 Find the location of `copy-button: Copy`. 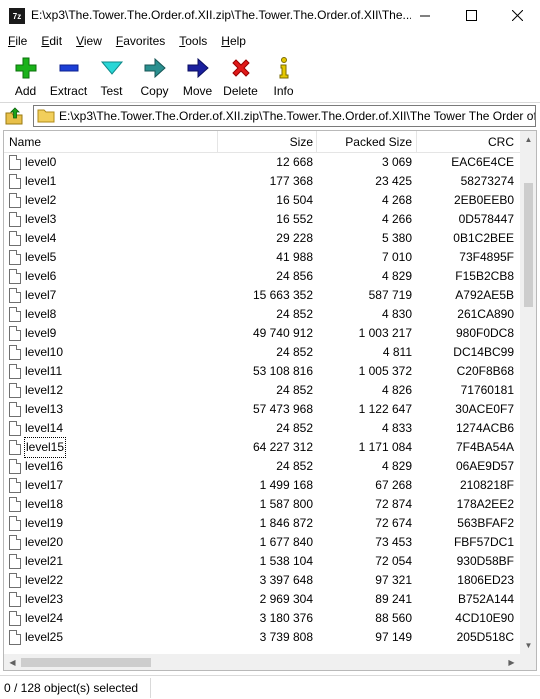

copy-button: Copy is located at coordinates (154, 74).